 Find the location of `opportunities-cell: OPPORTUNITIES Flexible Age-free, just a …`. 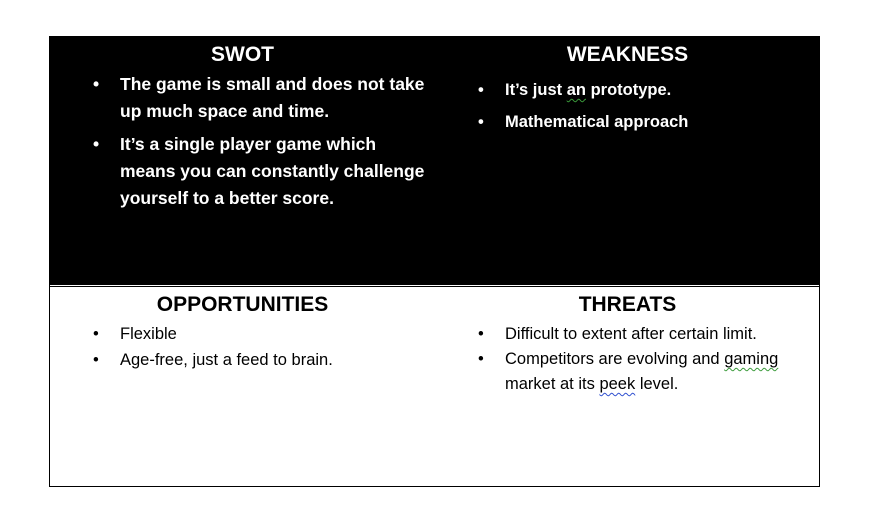

opportunities-cell: OPPORTUNITIES Flexible Age-free, just a … is located at coordinates (242, 331).